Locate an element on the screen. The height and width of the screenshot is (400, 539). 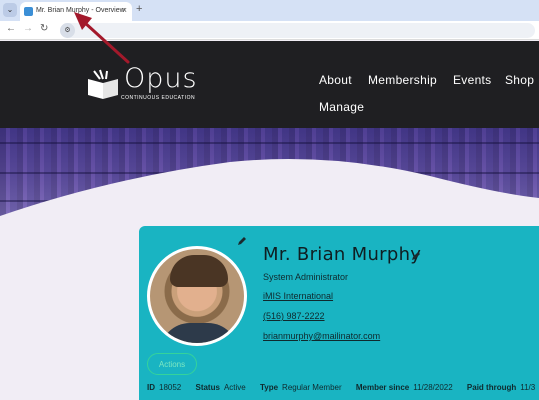
address-bar: ⚙ is located at coordinates (297, 30).